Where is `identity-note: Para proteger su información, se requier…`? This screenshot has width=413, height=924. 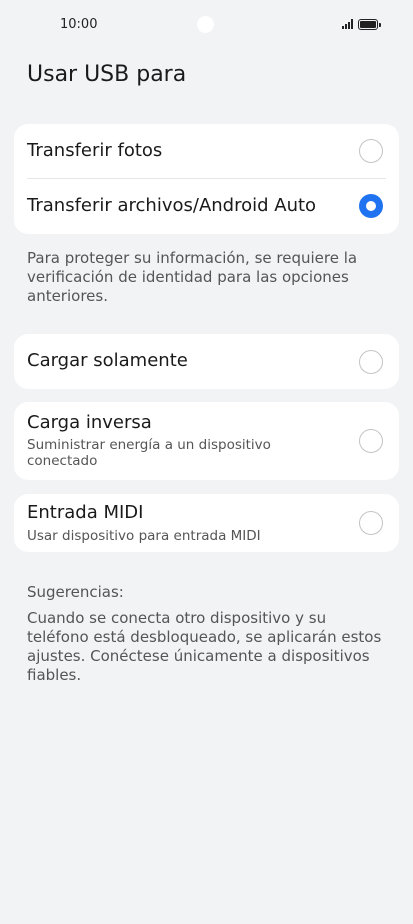 identity-note: Para proteger su información, se requier… is located at coordinates (192, 277).